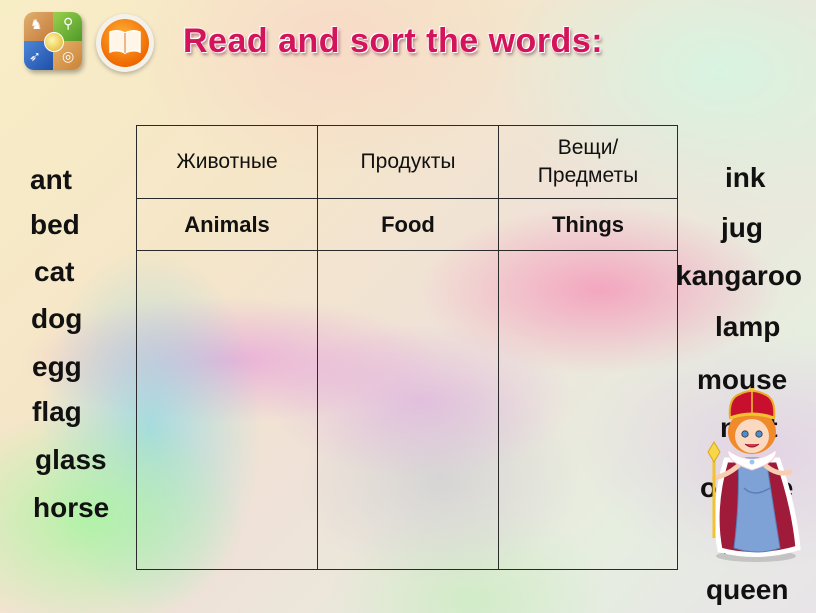 The width and height of the screenshot is (816, 613). What do you see at coordinates (588, 410) in the screenshot?
I see `things-drop-cell` at bounding box center [588, 410].